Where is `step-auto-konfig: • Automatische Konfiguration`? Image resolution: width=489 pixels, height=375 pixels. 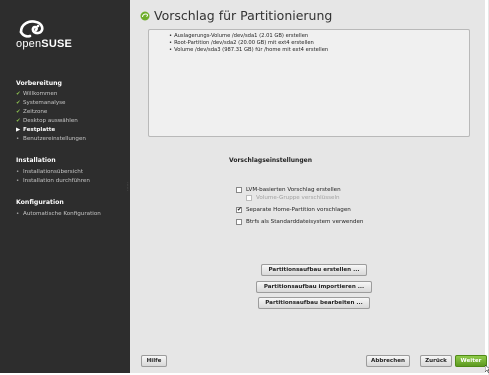
step-auto-konfig: • Automatische Konfiguration is located at coordinates (58, 214).